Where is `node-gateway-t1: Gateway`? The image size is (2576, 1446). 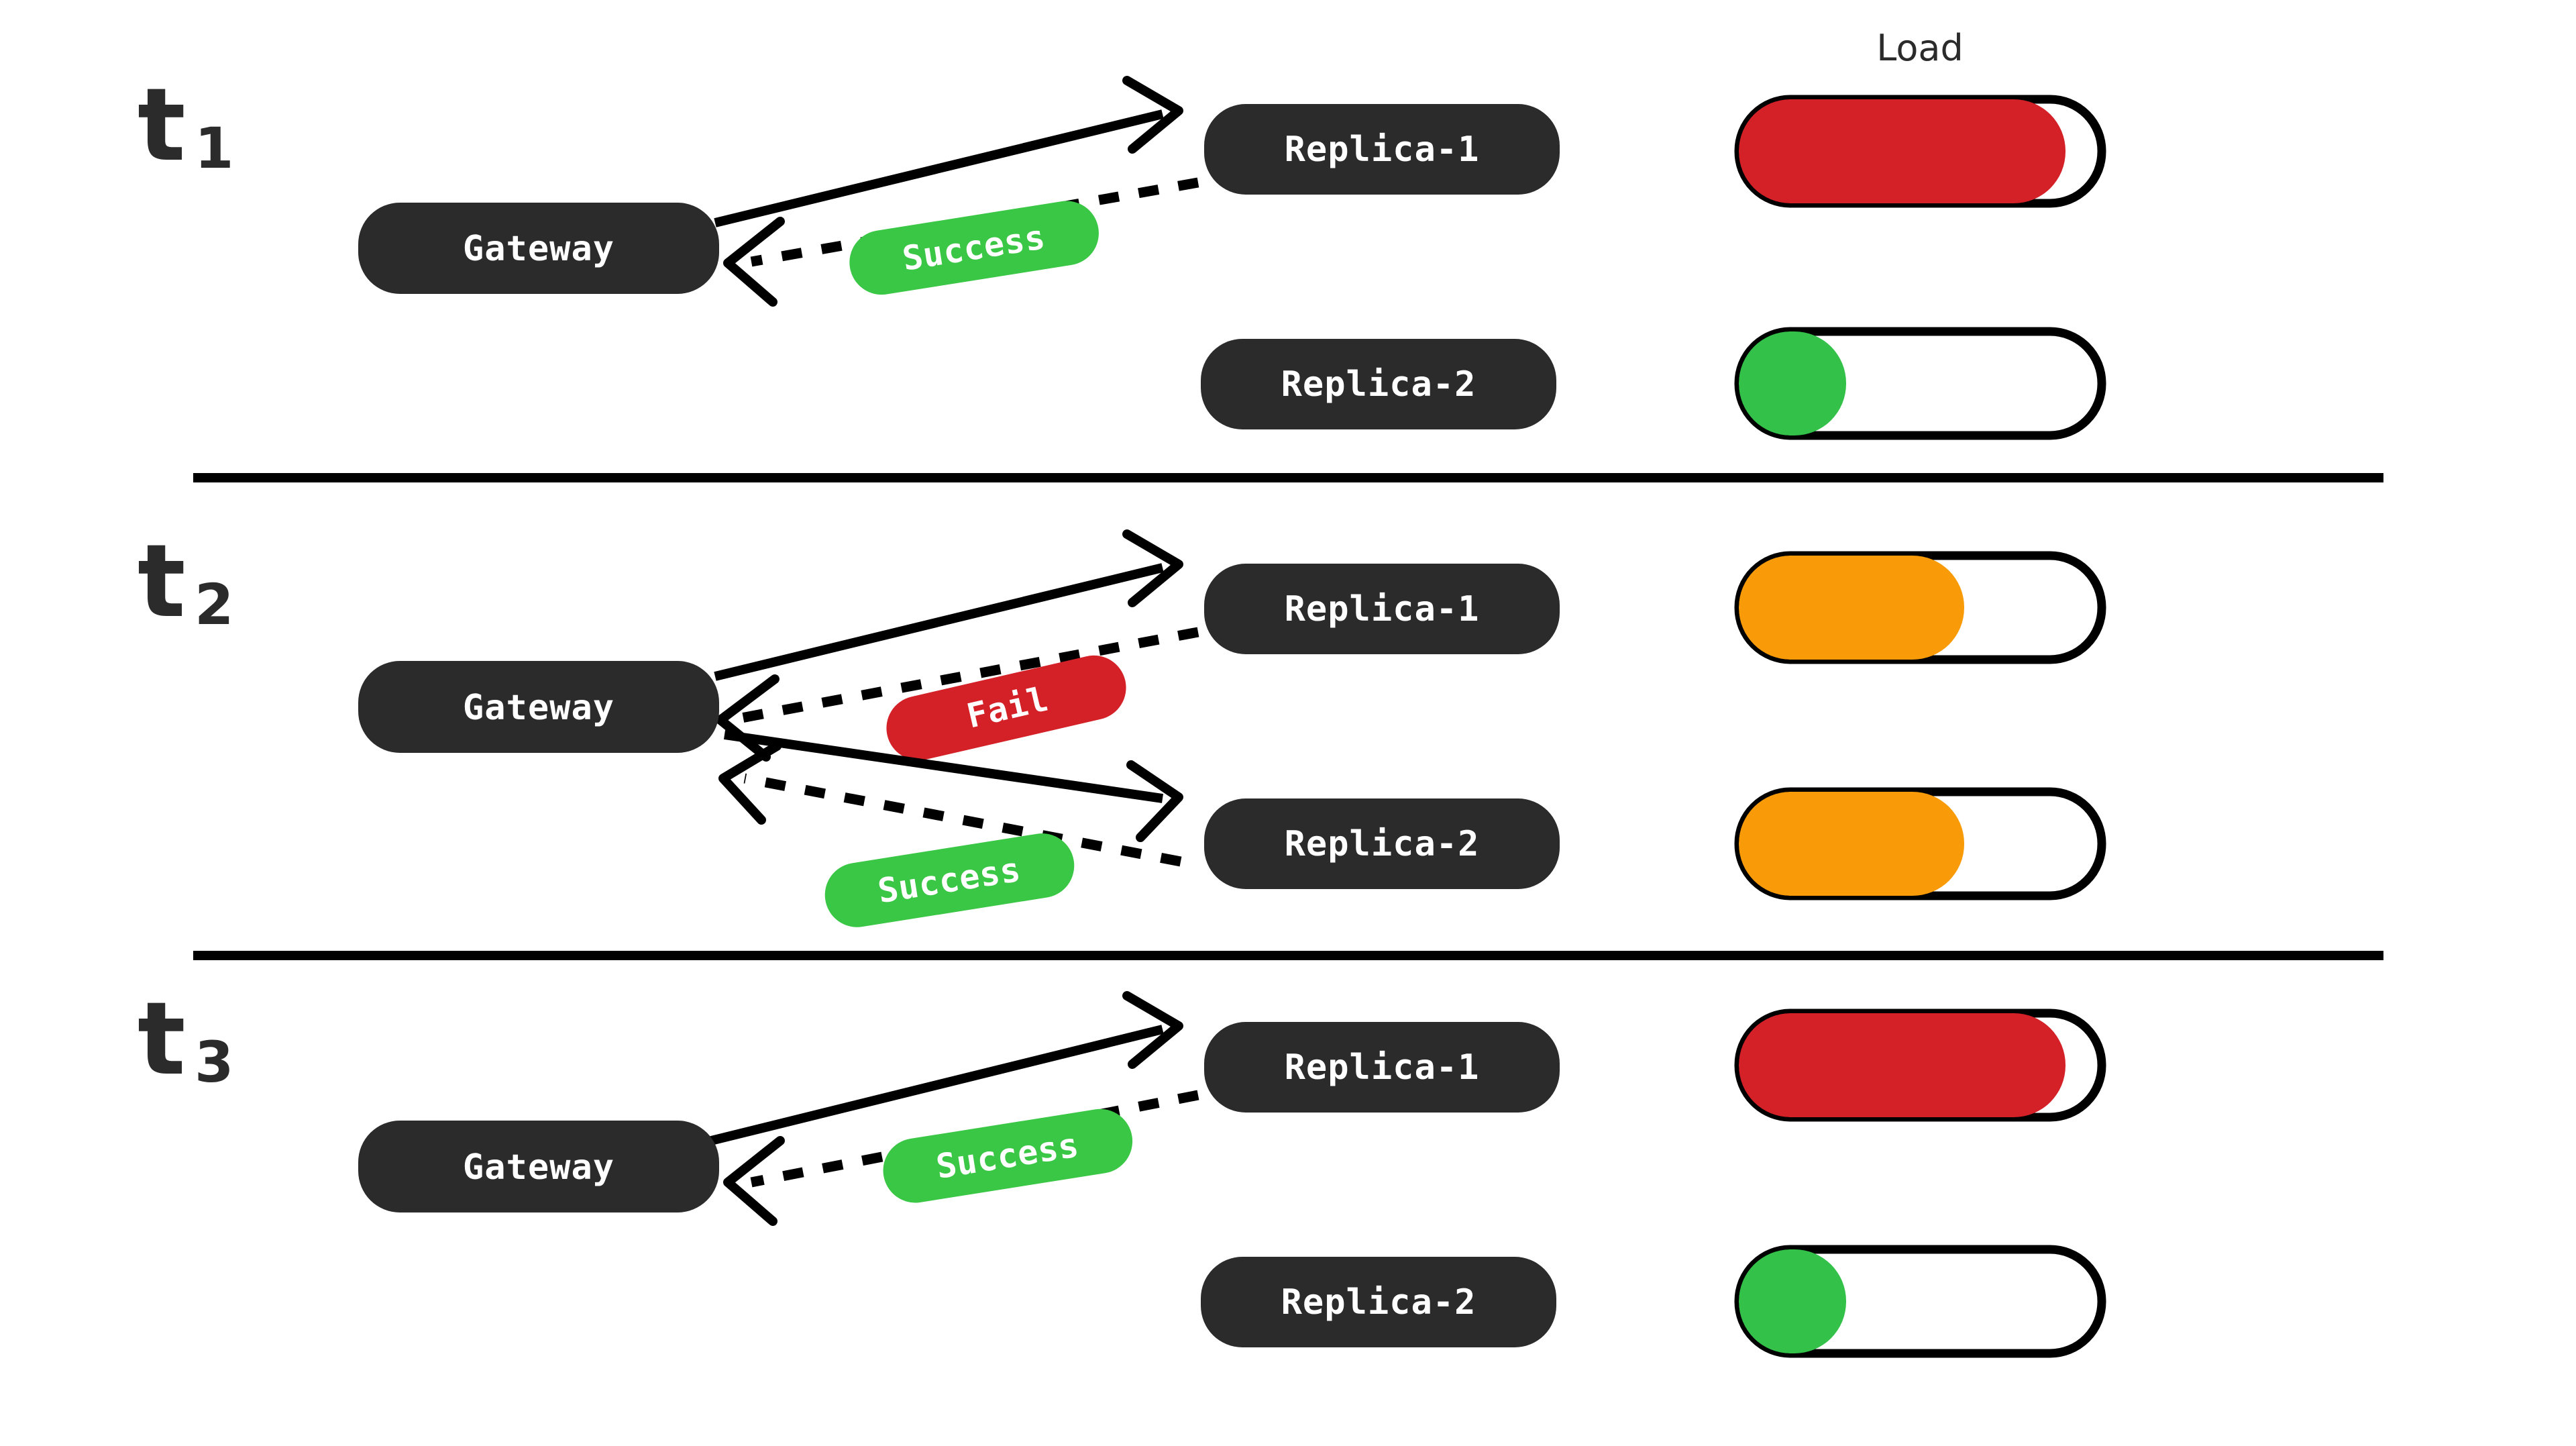 node-gateway-t1: Gateway is located at coordinates (538, 248).